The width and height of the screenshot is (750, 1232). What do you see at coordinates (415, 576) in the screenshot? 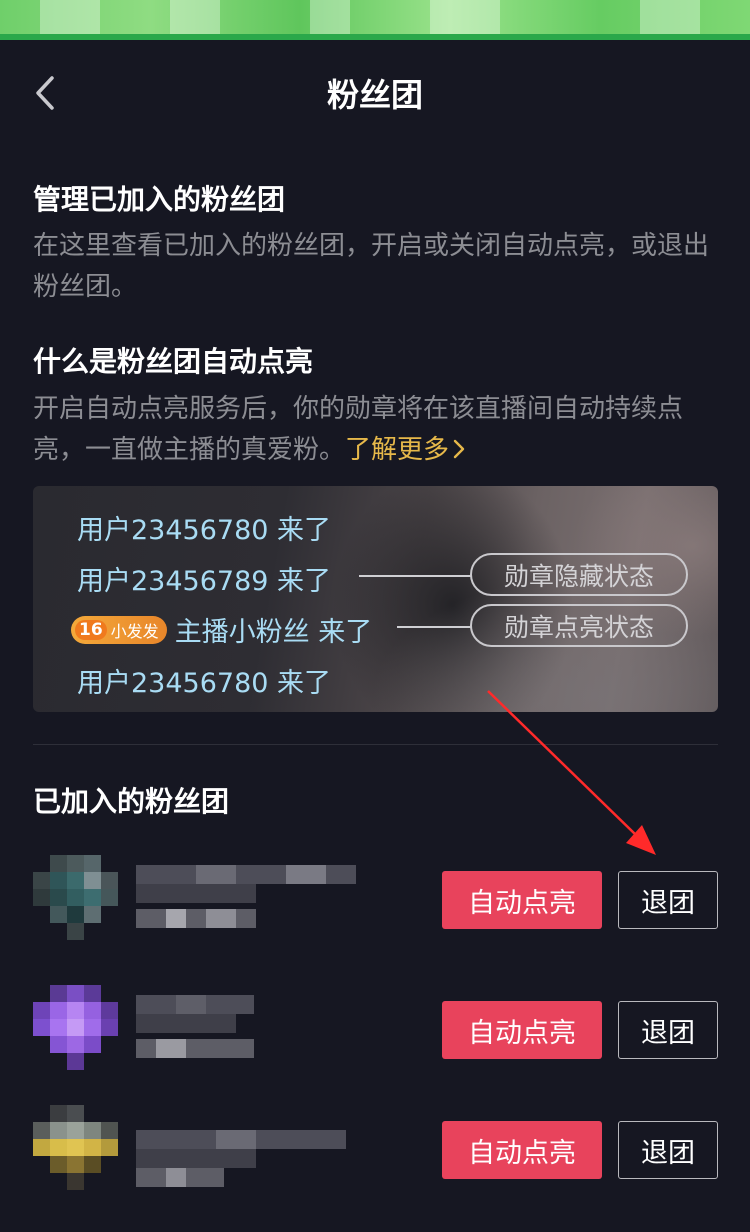
I see `connector-line-hidden` at bounding box center [415, 576].